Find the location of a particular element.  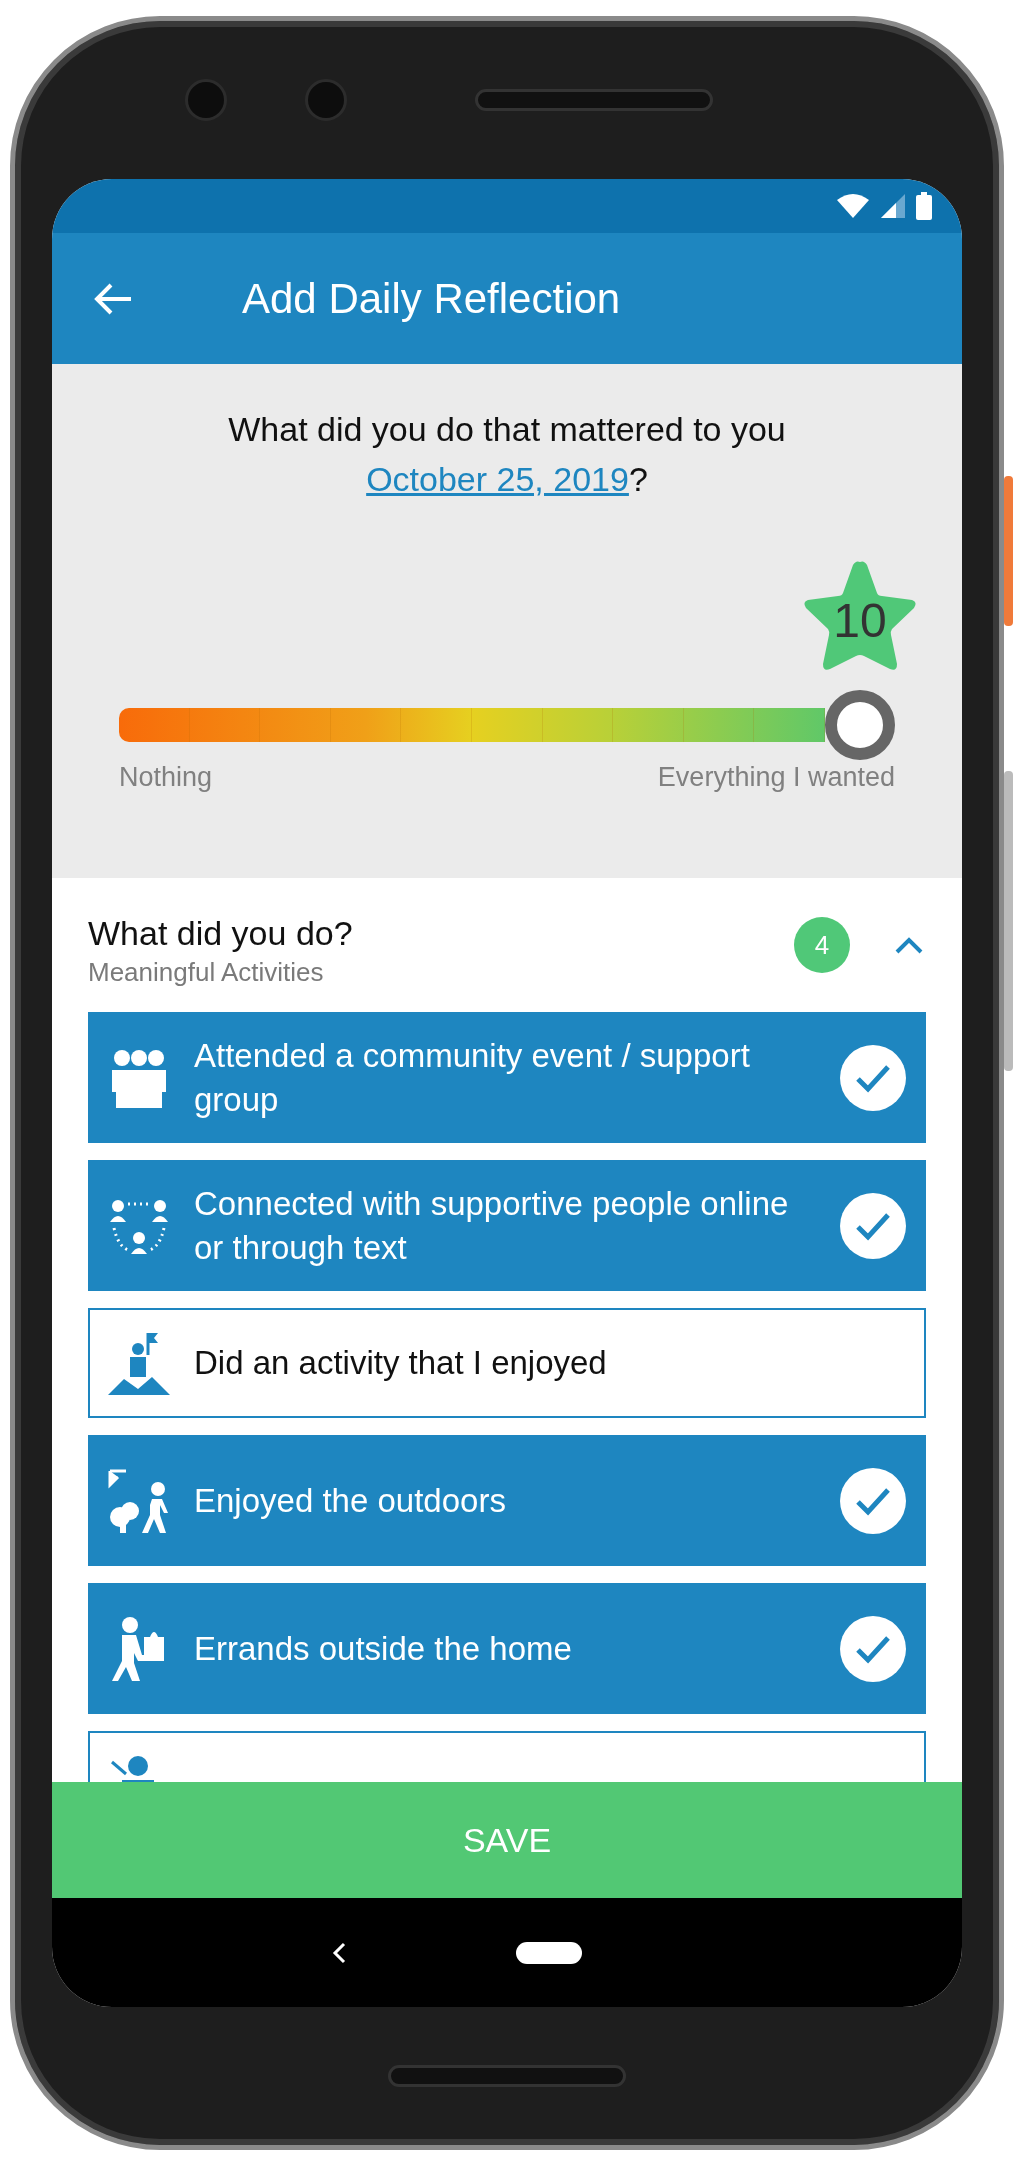

count-badge: 4 is located at coordinates (822, 945).